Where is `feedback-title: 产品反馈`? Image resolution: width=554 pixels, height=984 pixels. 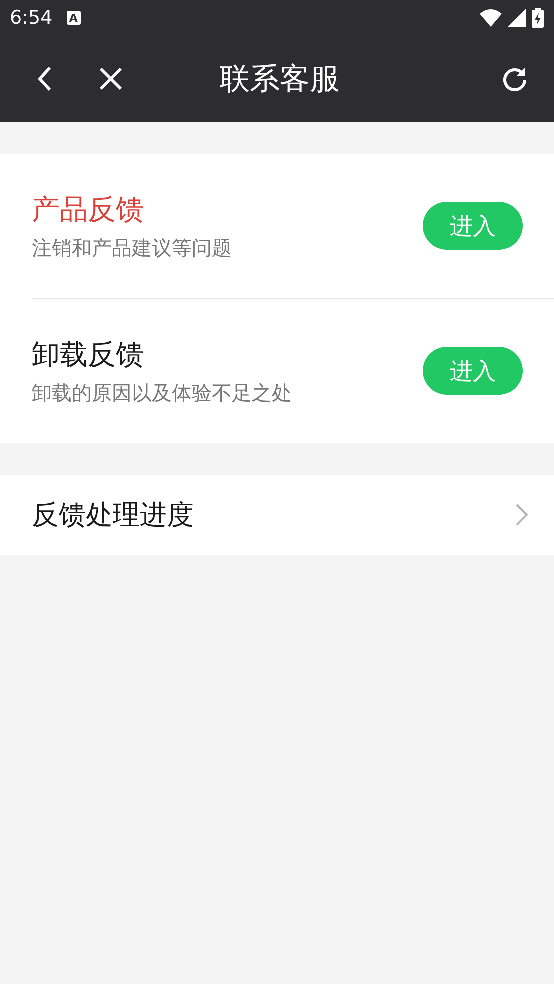 feedback-title: 产品反馈 is located at coordinates (88, 210).